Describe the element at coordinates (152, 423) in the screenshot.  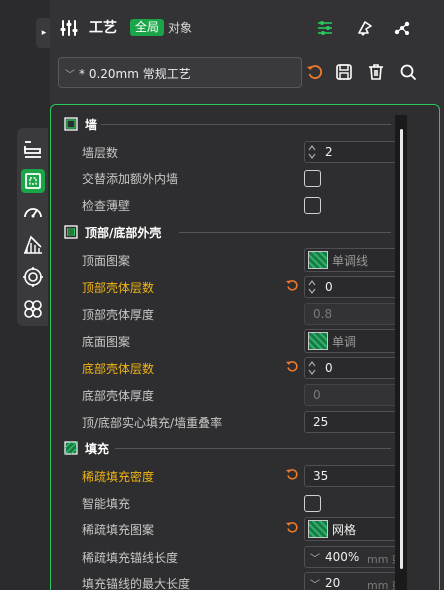
I see `setting-label: 顶/底部实心填充/墙重叠率` at that location.